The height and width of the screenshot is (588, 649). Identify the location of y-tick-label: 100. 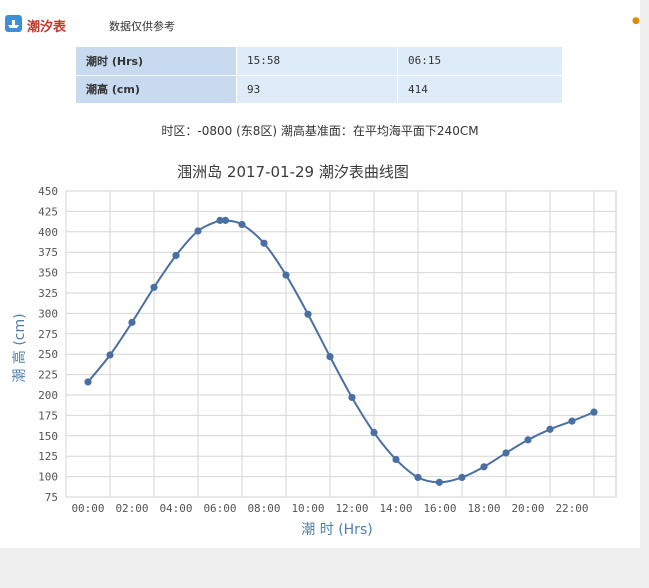
(48, 477).